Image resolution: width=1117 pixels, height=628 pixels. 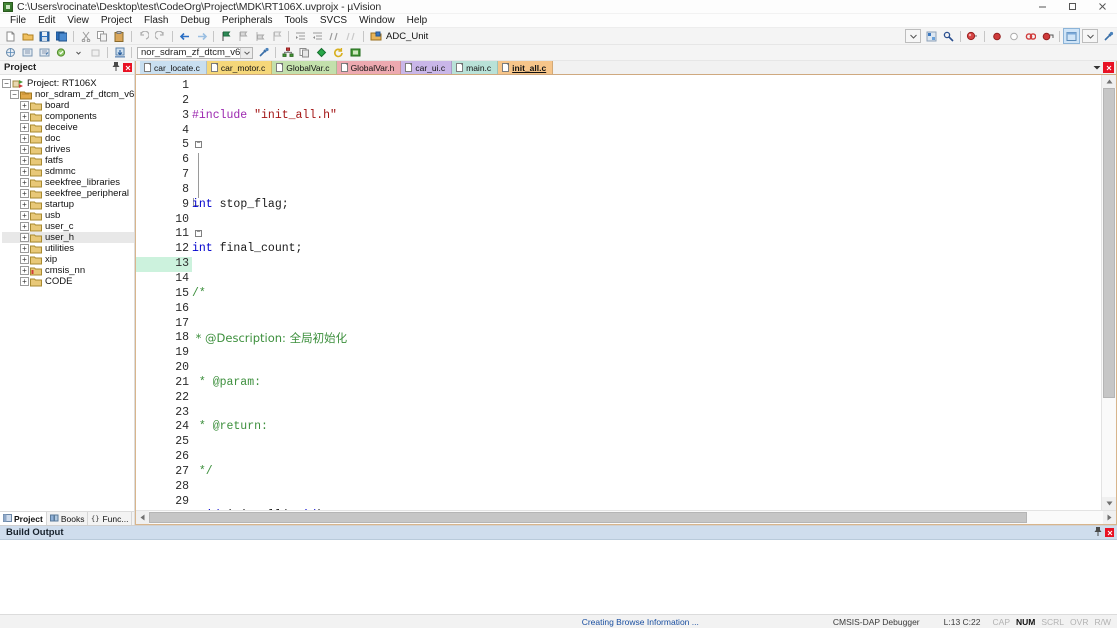 What do you see at coordinates (68, 248) in the screenshot?
I see `tree-node-utilities: + utilities` at bounding box center [68, 248].